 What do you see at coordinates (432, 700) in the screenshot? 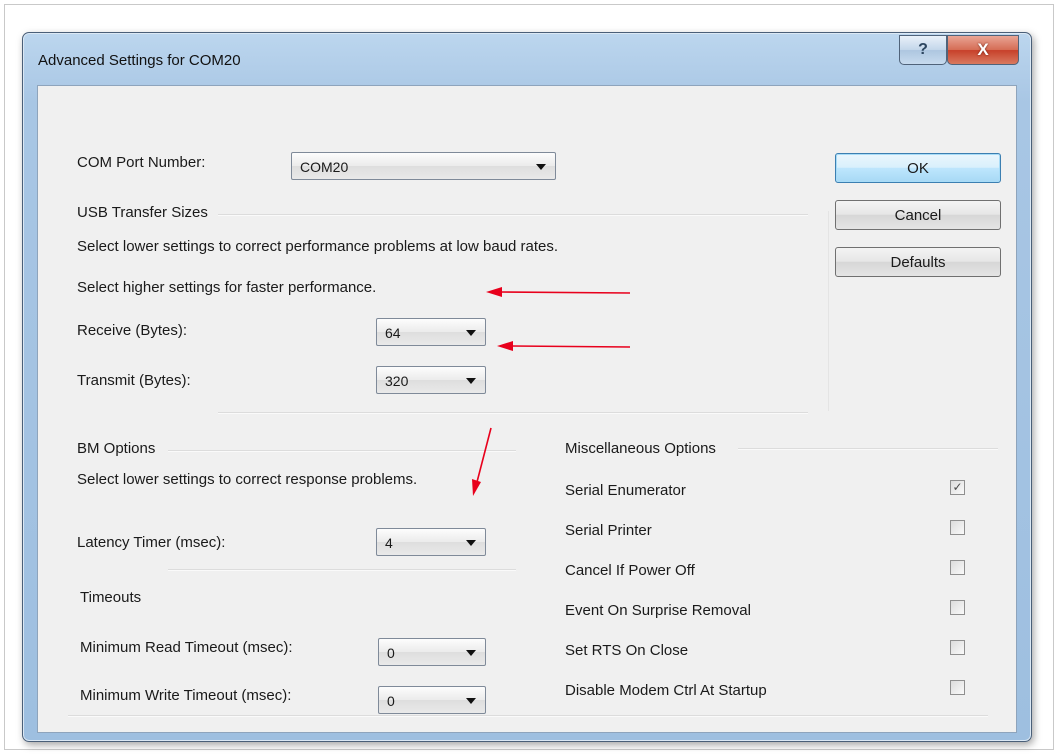
I see `min-write-timeout-select: 0` at bounding box center [432, 700].